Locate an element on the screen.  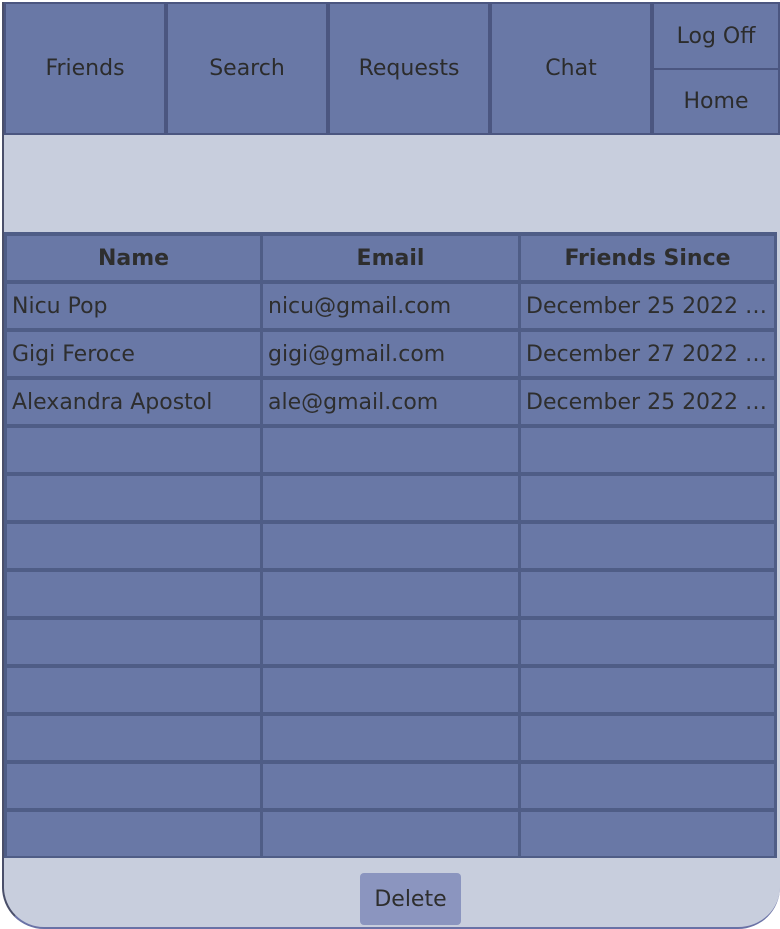
log-off-button: Log Off is located at coordinates (716, 36).